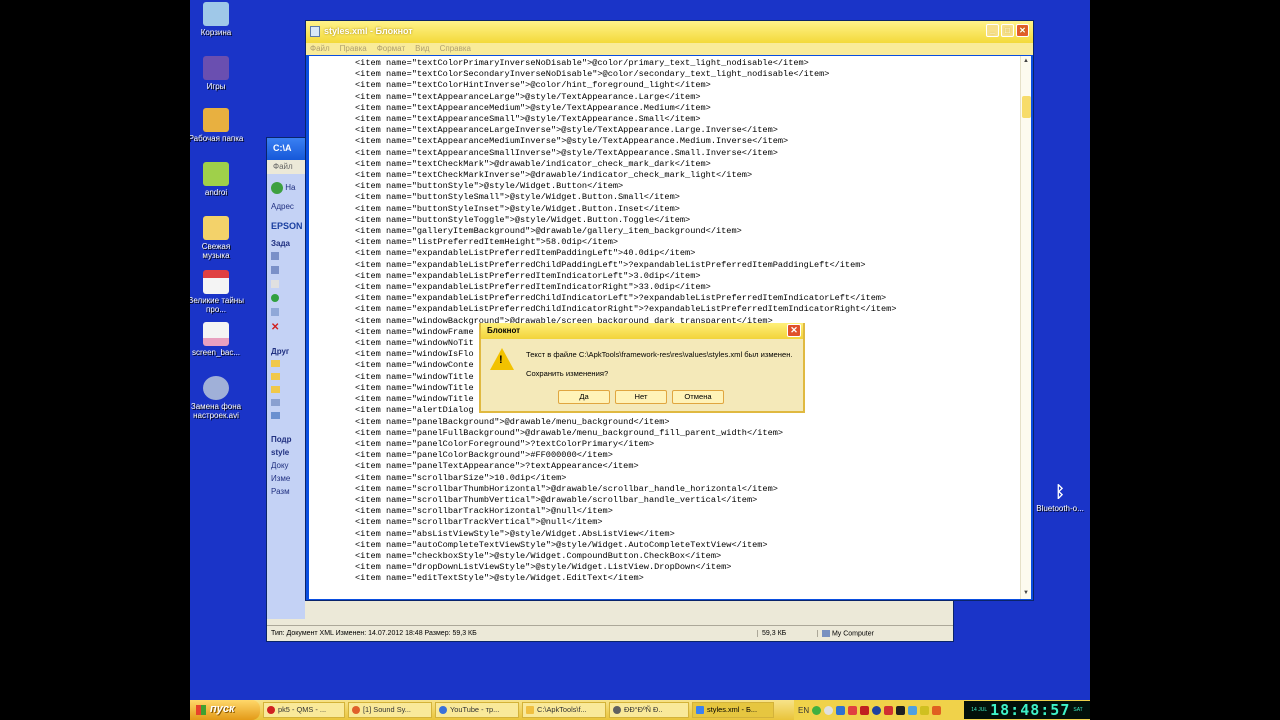 Image resolution: width=1280 pixels, height=720 pixels. What do you see at coordinates (201, 710) in the screenshot?
I see `windows-flag-icon` at bounding box center [201, 710].